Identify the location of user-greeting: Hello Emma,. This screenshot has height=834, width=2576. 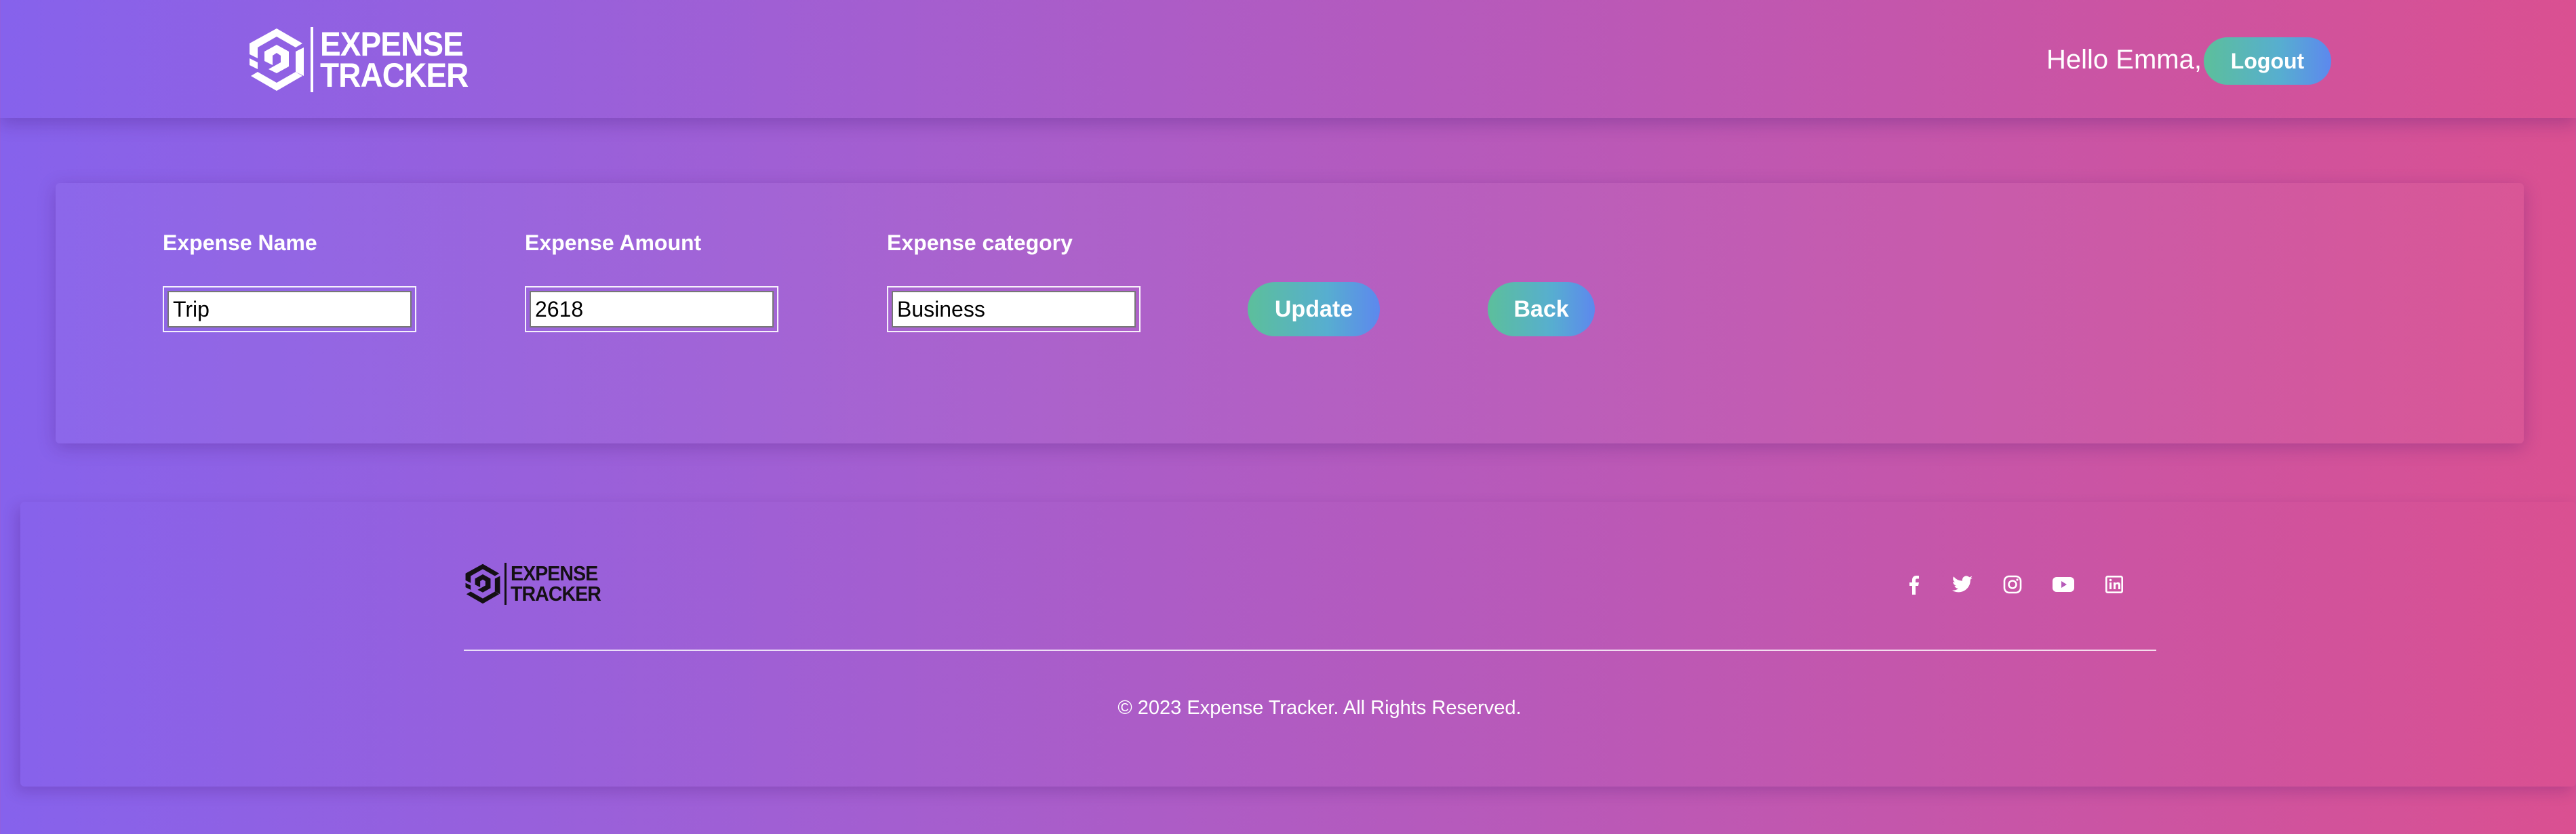
(2124, 60).